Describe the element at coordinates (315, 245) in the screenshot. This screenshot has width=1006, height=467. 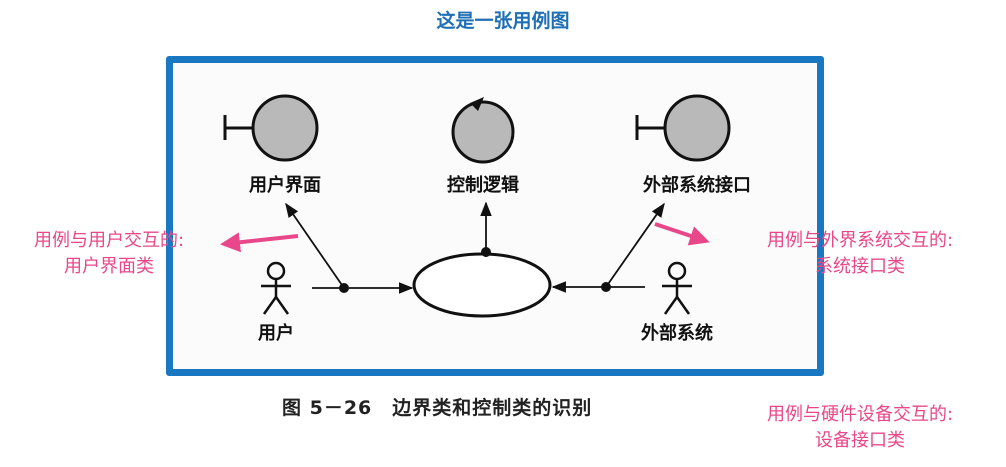
I see `arrow-to-ui-class` at that location.